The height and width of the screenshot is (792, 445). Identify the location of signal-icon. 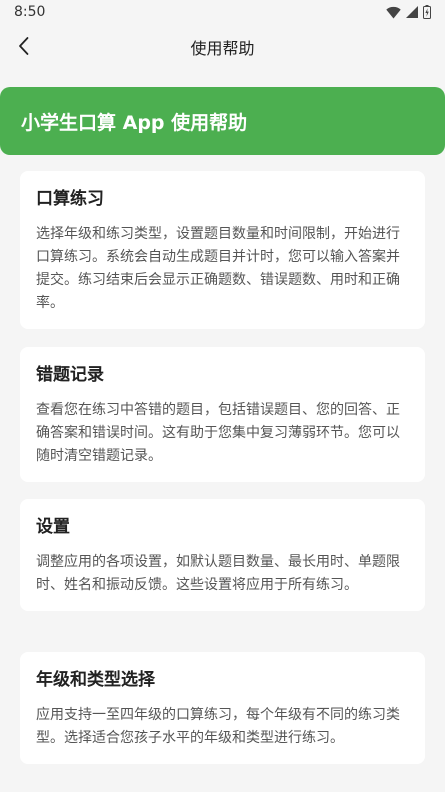
(412, 12).